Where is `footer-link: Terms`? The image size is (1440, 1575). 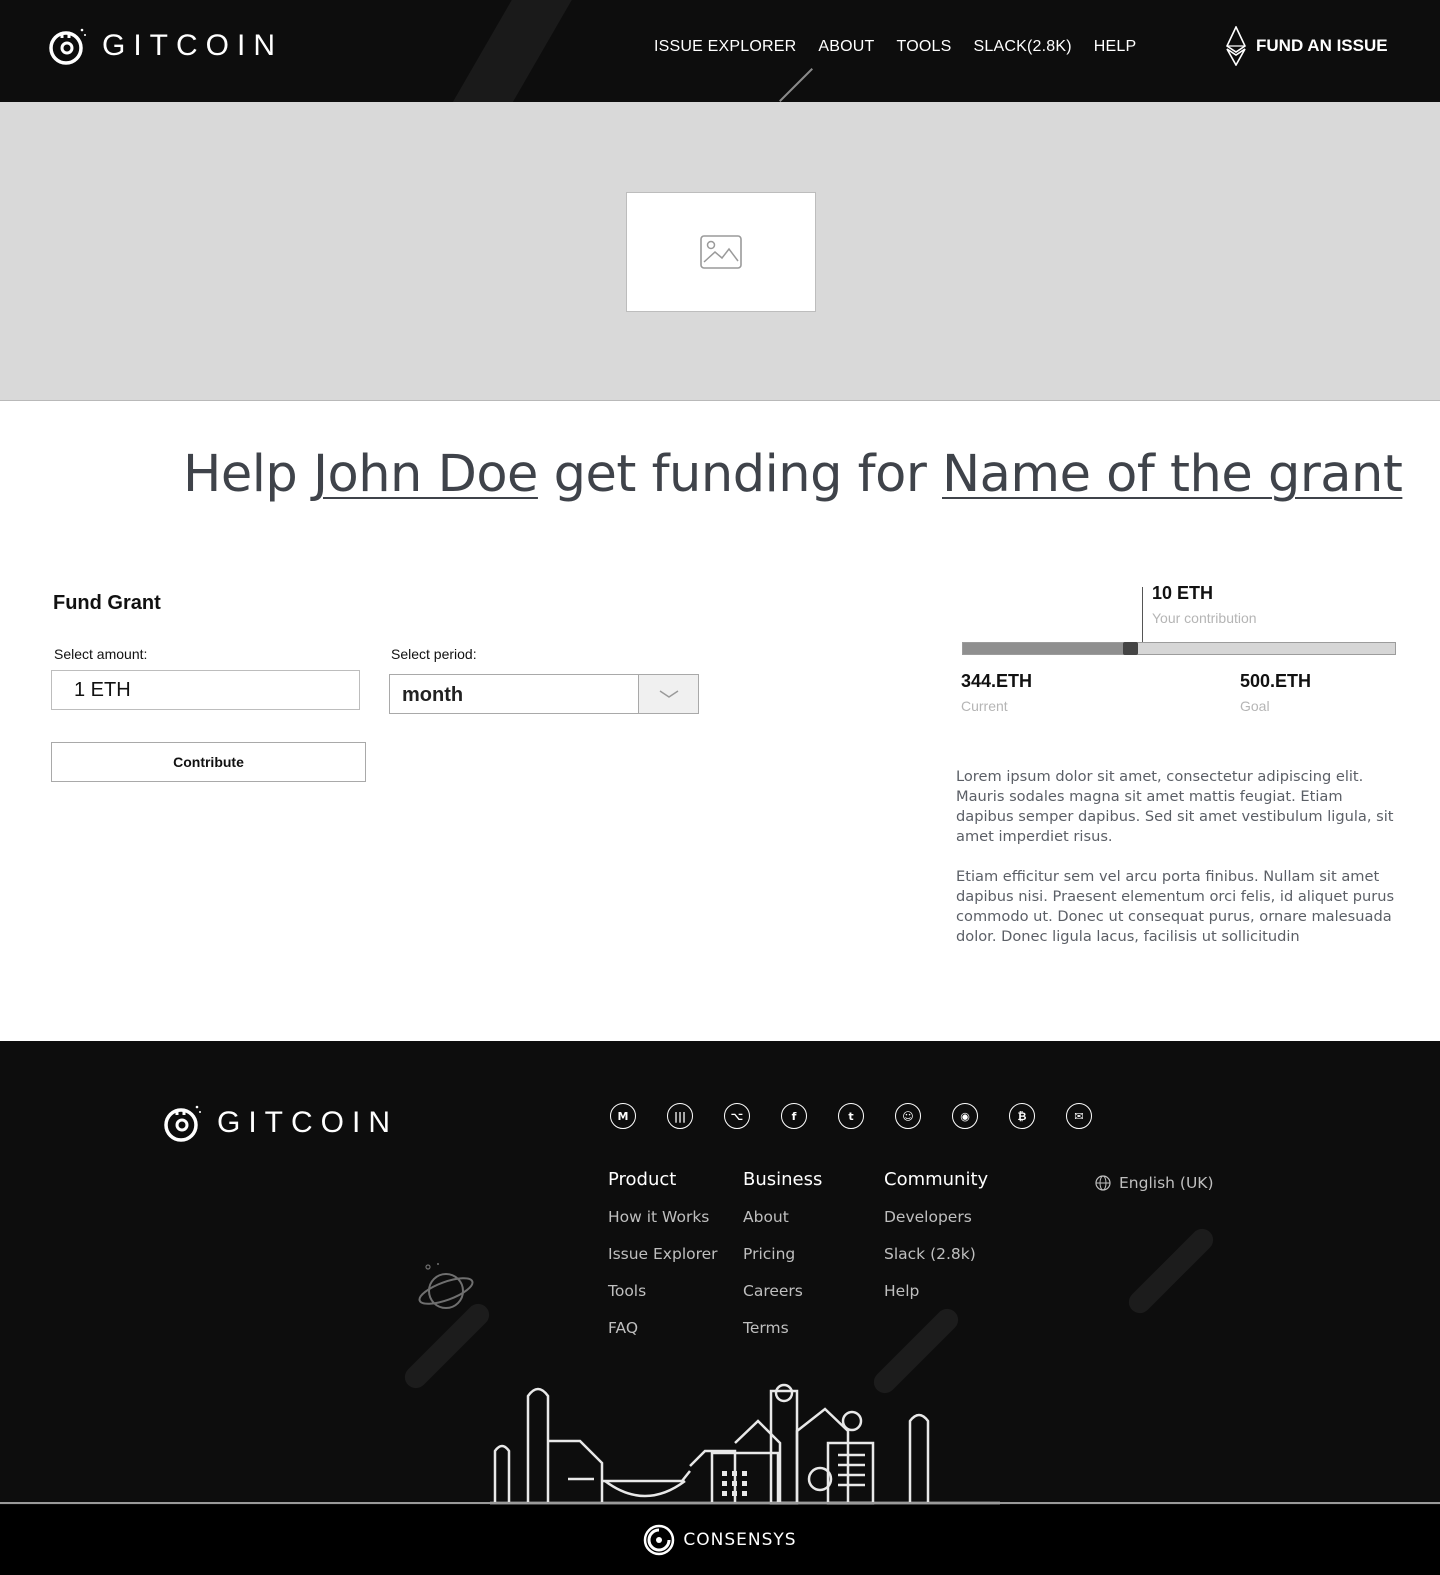 footer-link: Terms is located at coordinates (782, 1337).